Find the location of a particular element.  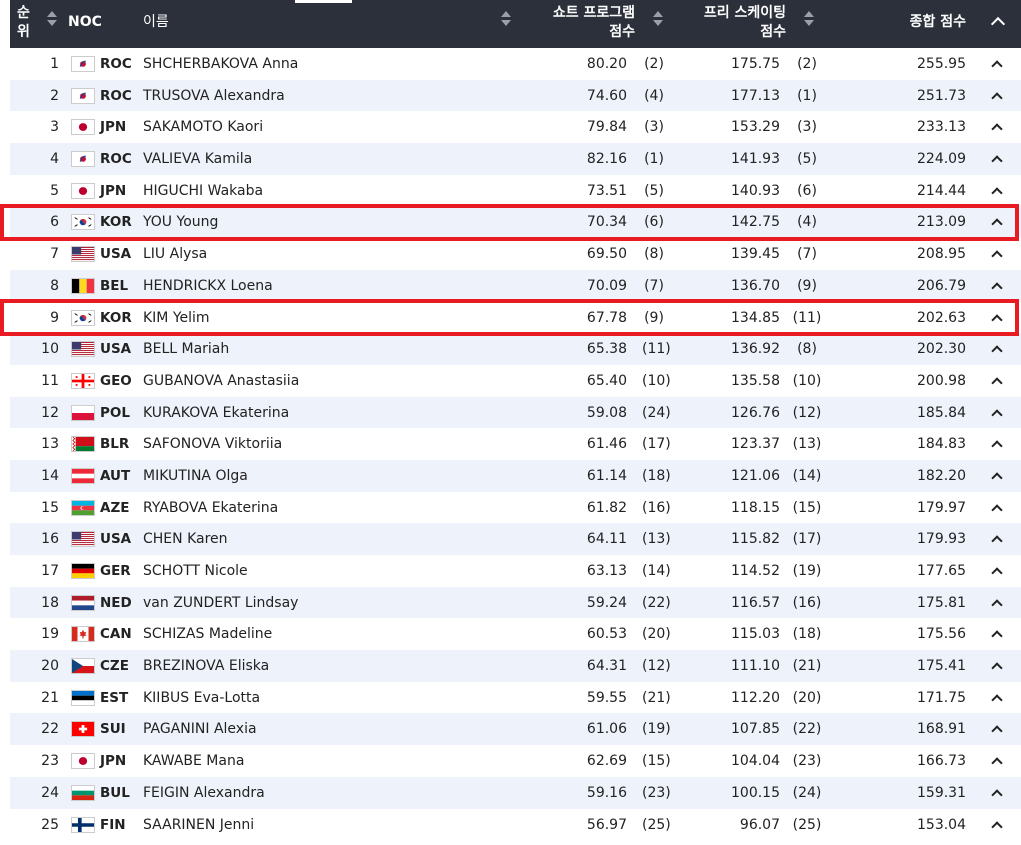

name-column-header: 이름 is located at coordinates (156, 22).